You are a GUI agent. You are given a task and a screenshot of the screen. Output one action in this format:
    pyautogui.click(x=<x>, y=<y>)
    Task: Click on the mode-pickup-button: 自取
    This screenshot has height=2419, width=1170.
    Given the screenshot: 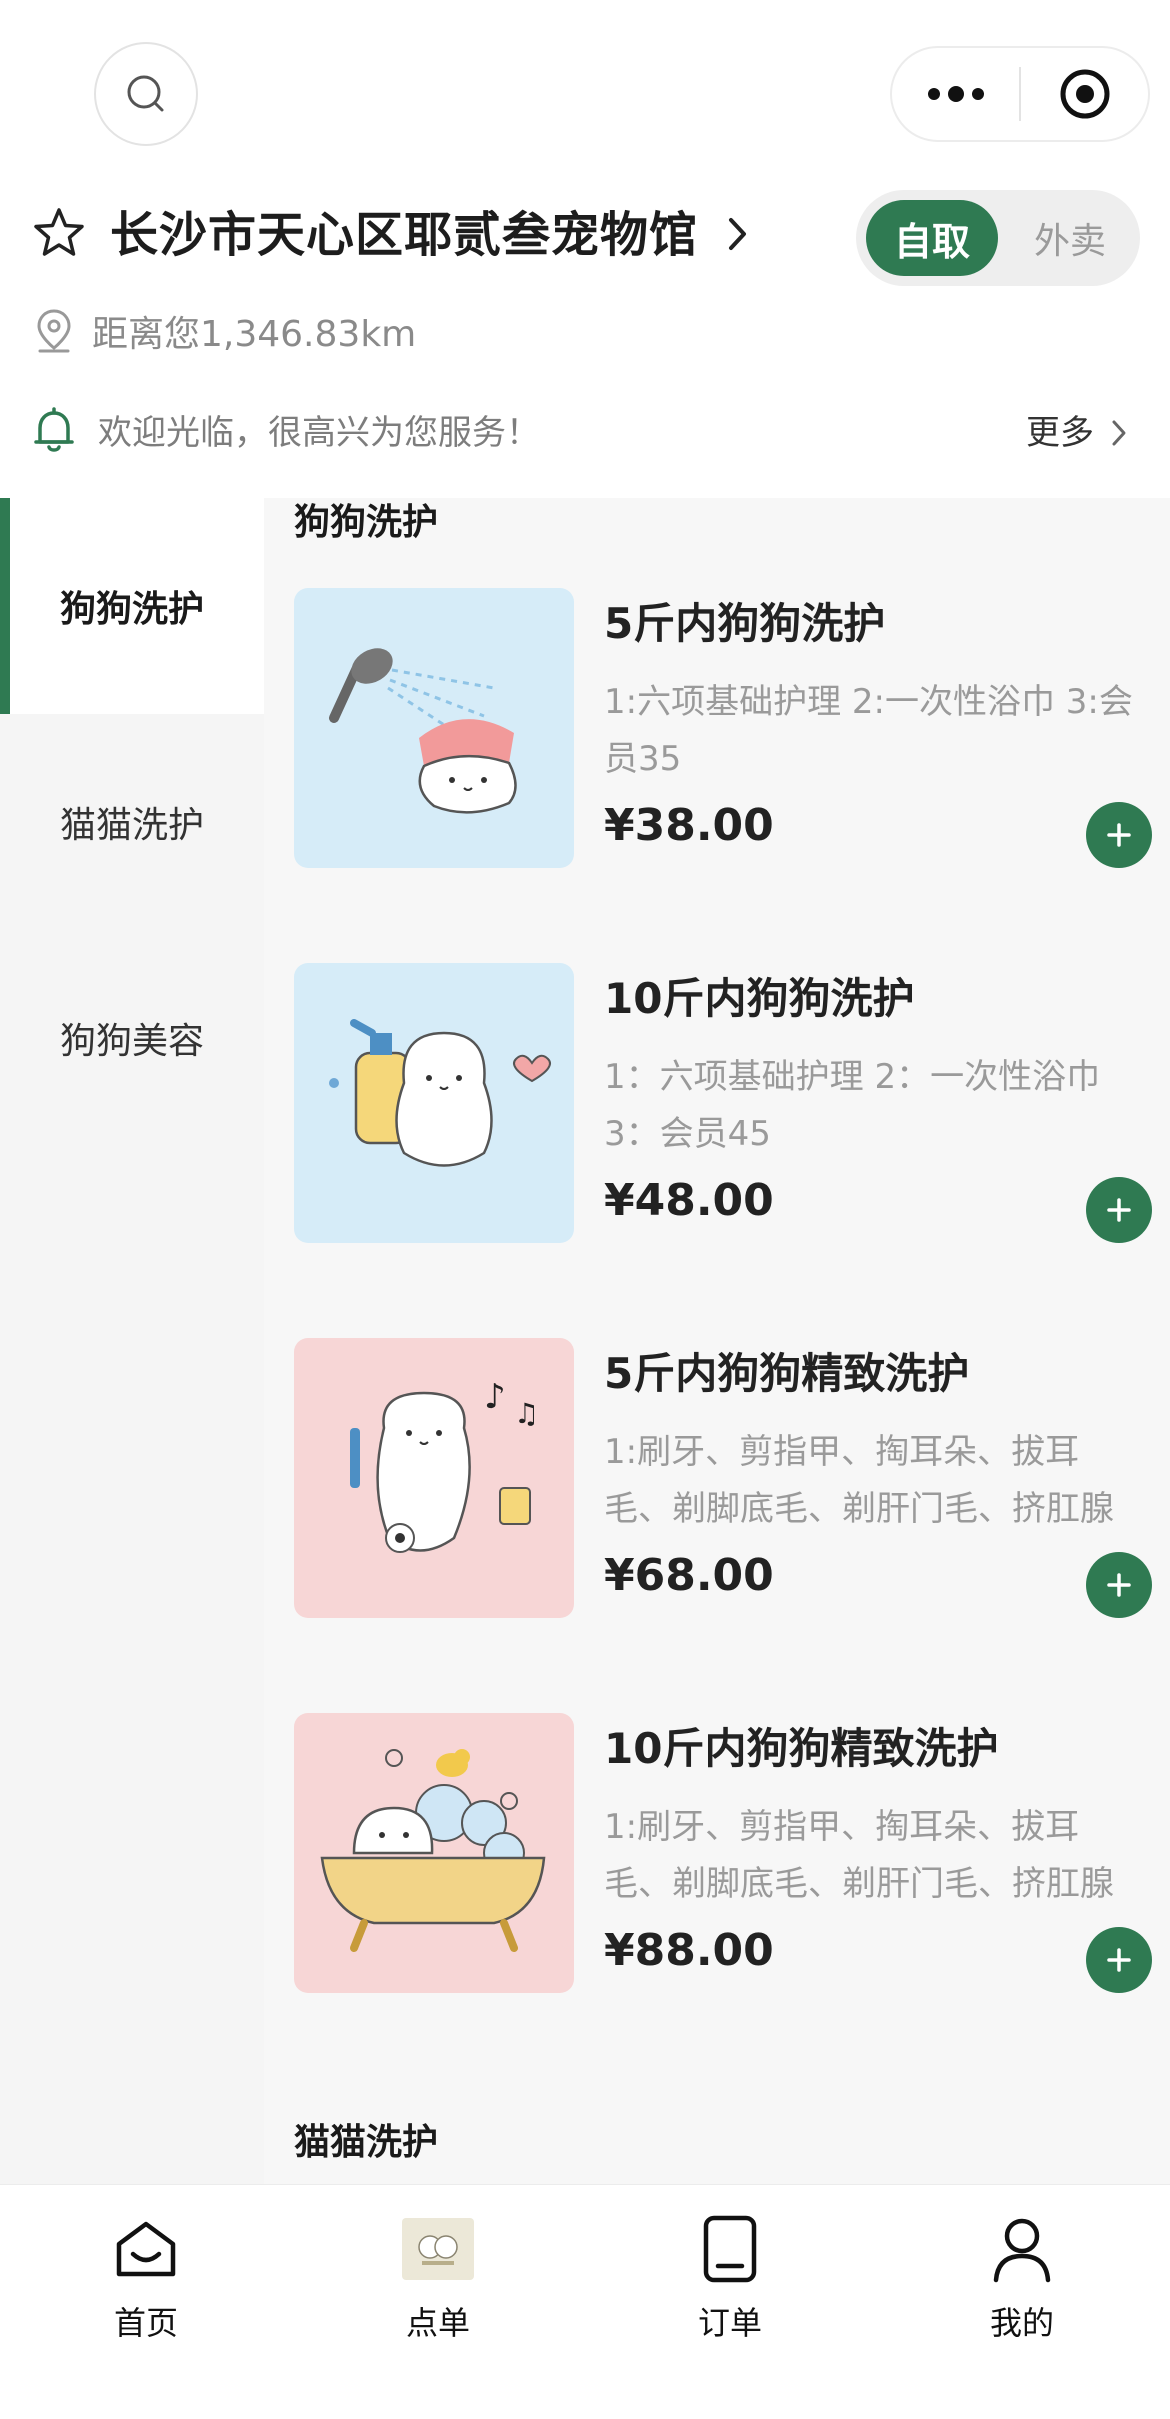 What is the action you would take?
    pyautogui.click(x=932, y=238)
    